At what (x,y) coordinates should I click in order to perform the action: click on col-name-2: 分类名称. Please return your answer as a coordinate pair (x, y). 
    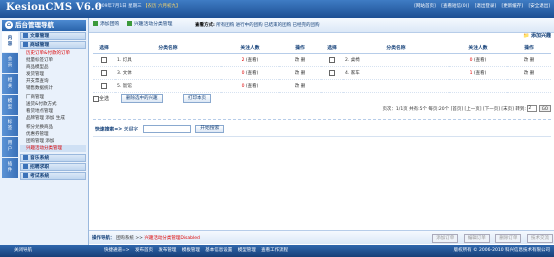
    Looking at the image, I should click on (396, 48).